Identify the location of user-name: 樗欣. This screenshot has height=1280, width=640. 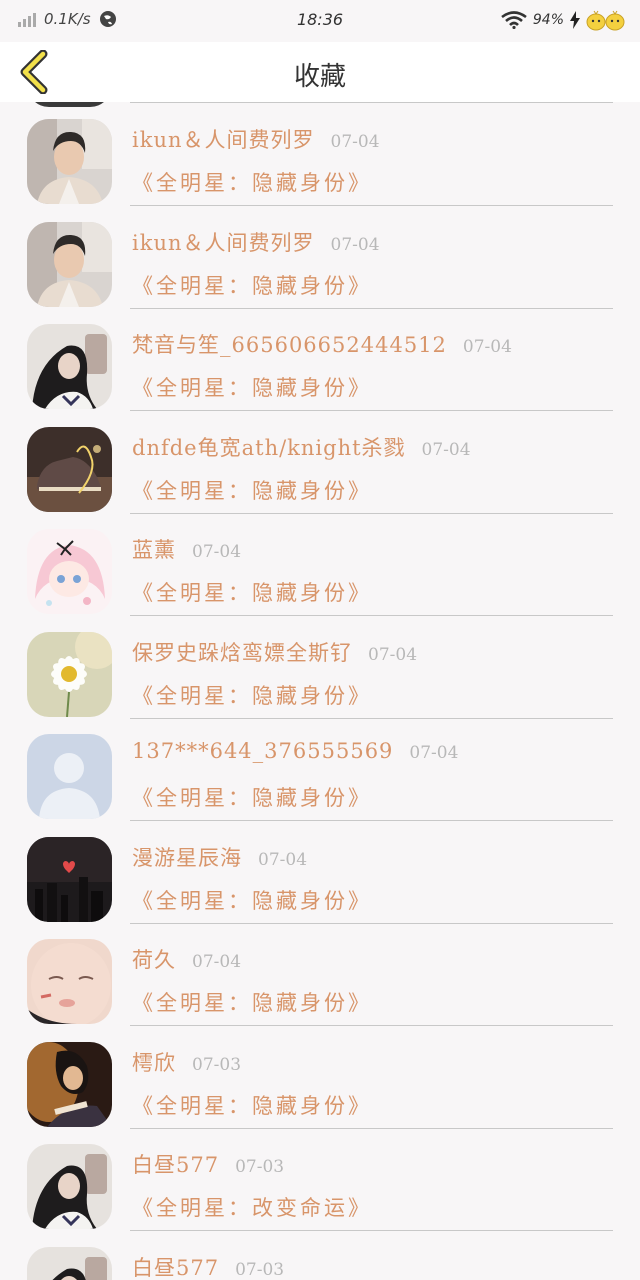
(154, 1063).